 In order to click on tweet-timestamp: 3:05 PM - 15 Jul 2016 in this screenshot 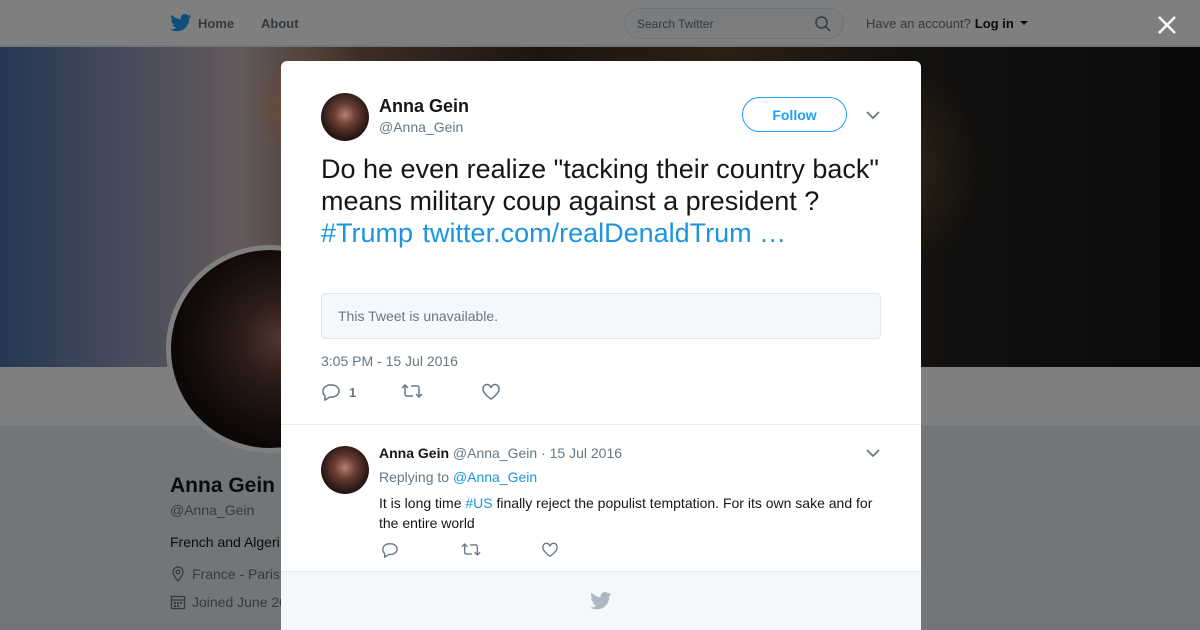, I will do `click(389, 361)`.